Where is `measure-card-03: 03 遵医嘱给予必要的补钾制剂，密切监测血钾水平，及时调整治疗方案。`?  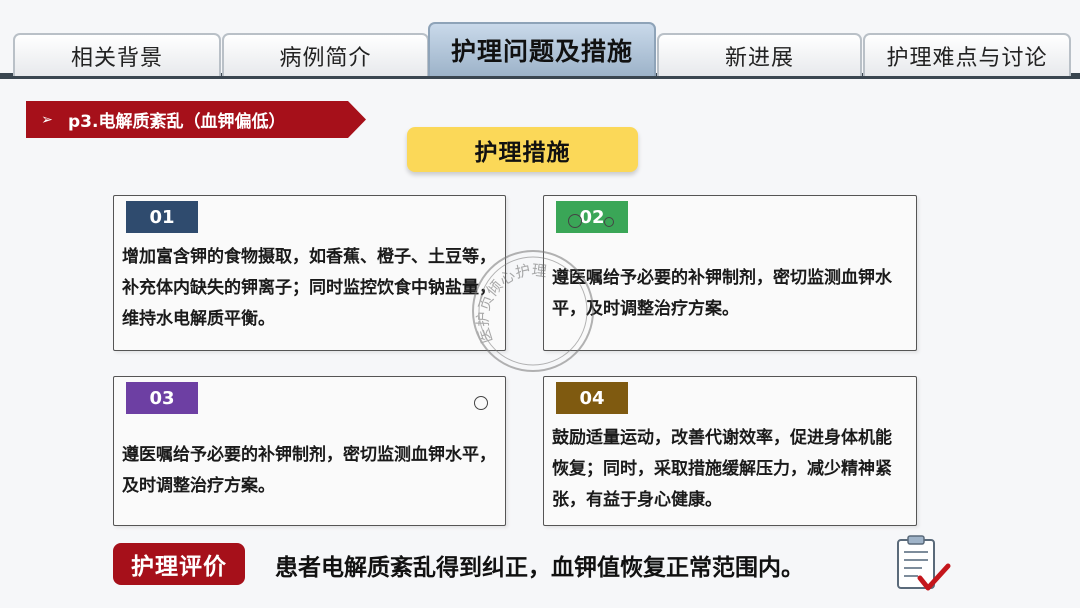
measure-card-03: 03 遵医嘱给予必要的补钾制剂，密切监测血钾水平，及时调整治疗方案。 is located at coordinates (309, 451).